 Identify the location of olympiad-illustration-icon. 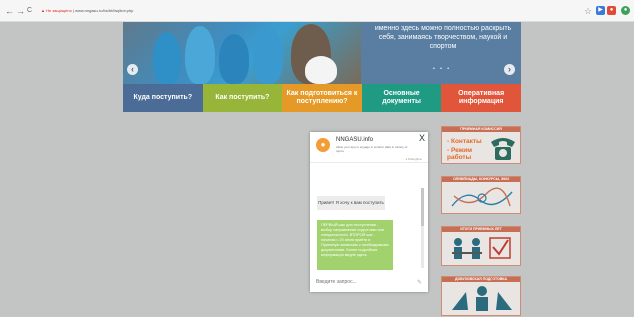
(482, 197).